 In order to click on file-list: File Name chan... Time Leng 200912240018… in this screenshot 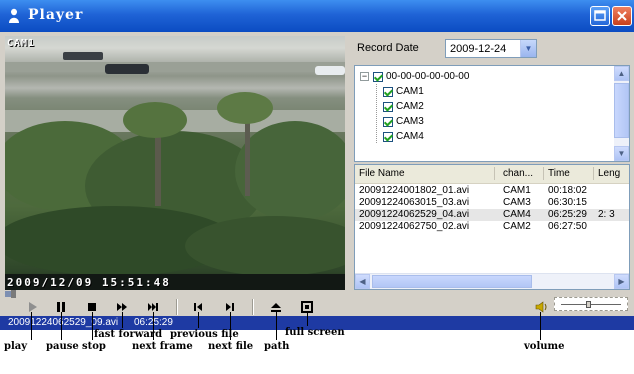, I will do `click(492, 227)`.